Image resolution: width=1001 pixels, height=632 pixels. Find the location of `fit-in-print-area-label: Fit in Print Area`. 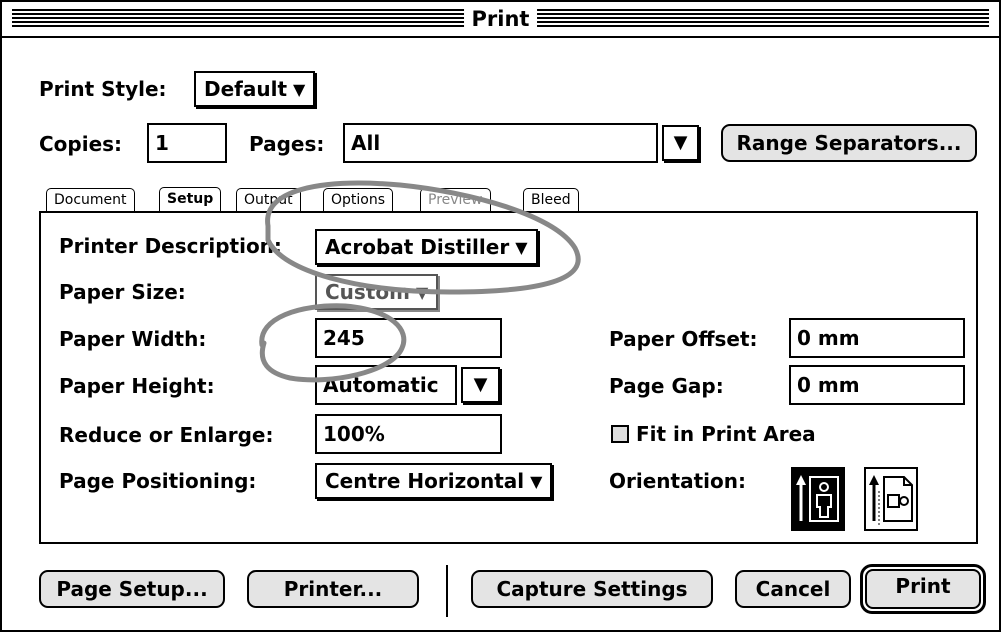

fit-in-print-area-label: Fit in Print Area is located at coordinates (726, 434).